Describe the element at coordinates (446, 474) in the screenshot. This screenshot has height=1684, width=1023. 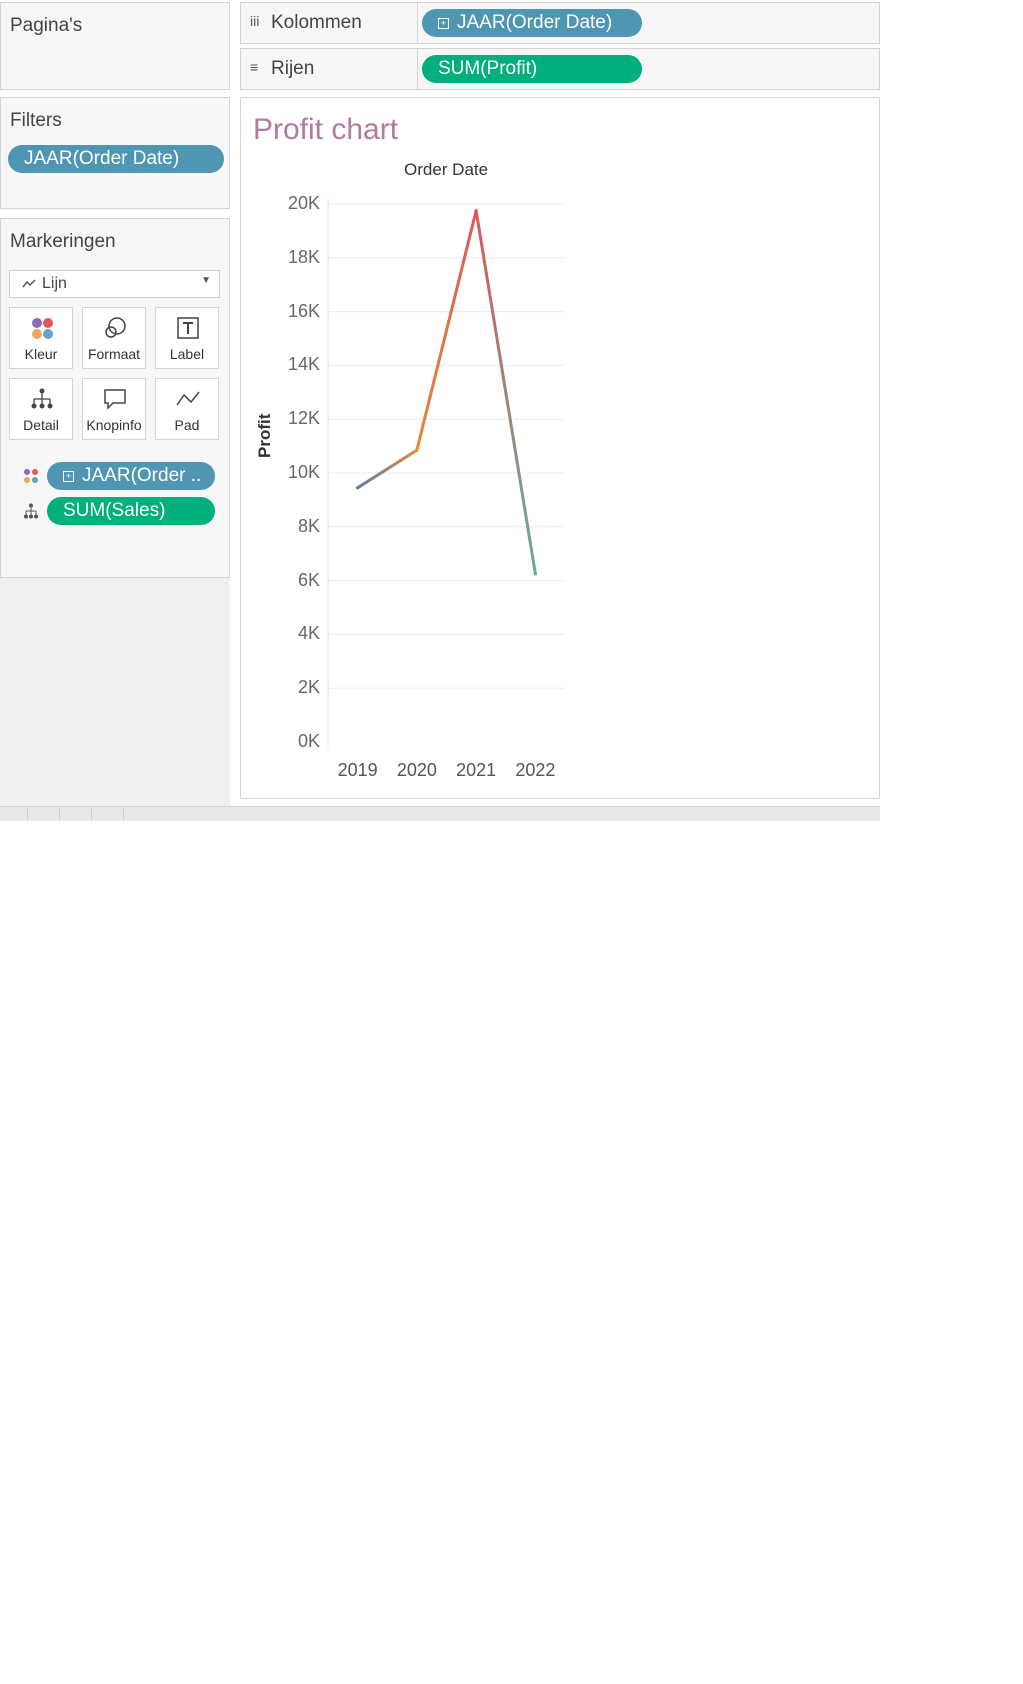
I see `line-chart` at that location.